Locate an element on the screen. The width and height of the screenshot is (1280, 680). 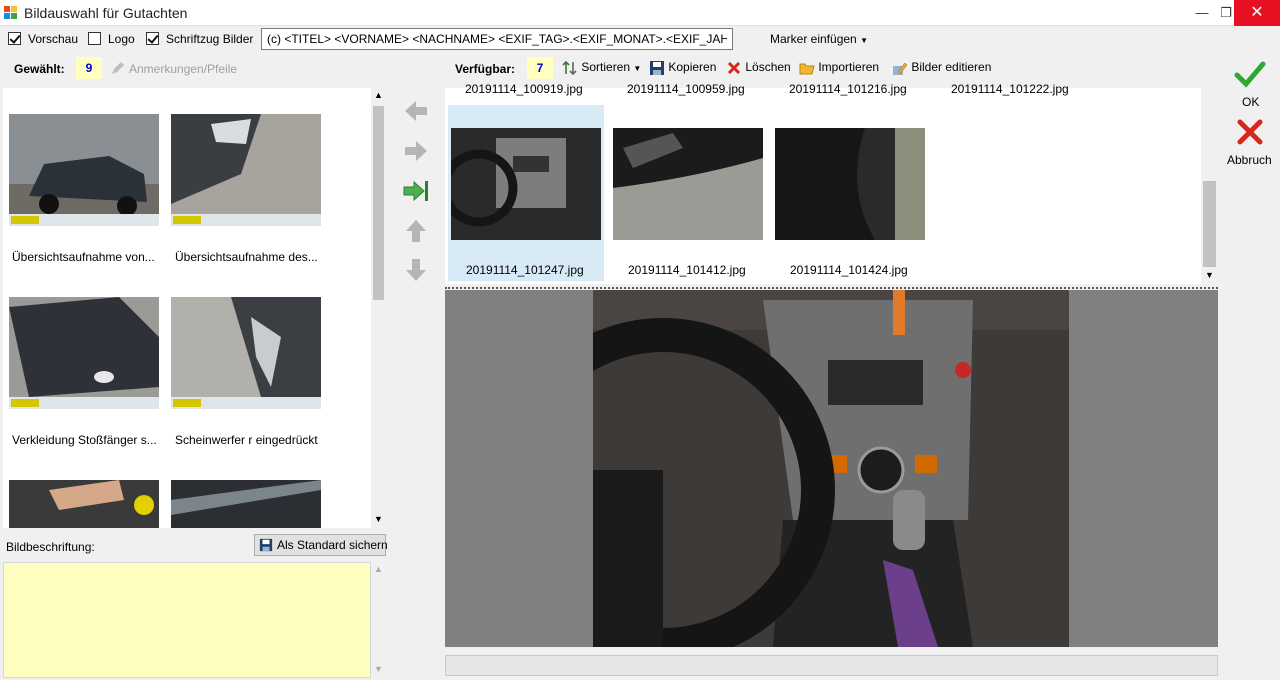
selected-count: 9 is located at coordinates (89, 68).